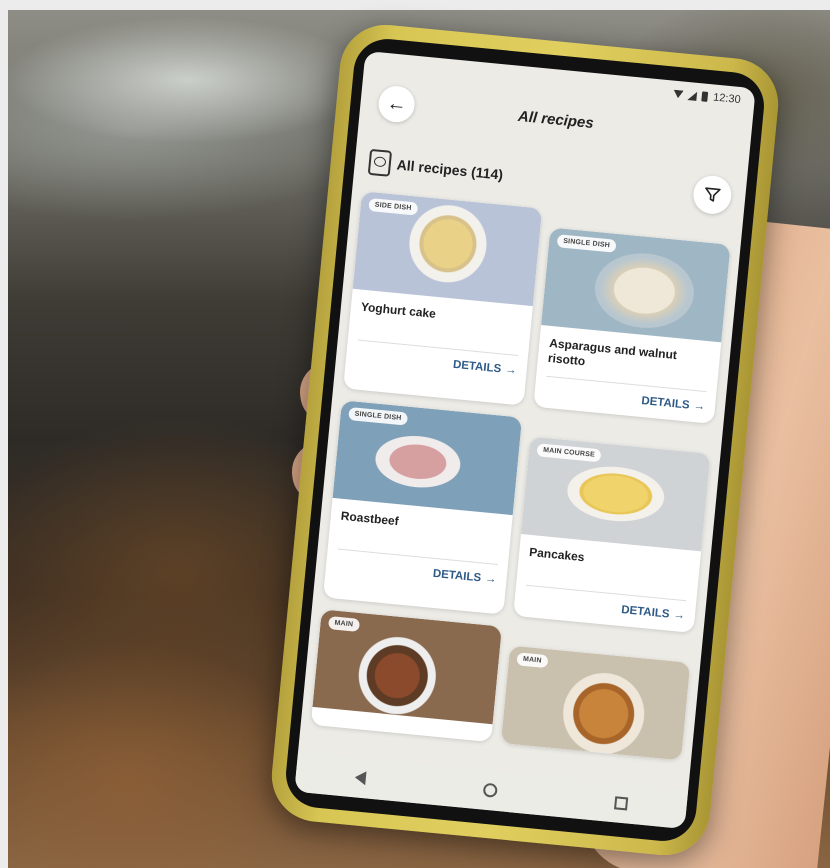  What do you see at coordinates (393, 206) in the screenshot?
I see `category-badge: SIDE DISH` at bounding box center [393, 206].